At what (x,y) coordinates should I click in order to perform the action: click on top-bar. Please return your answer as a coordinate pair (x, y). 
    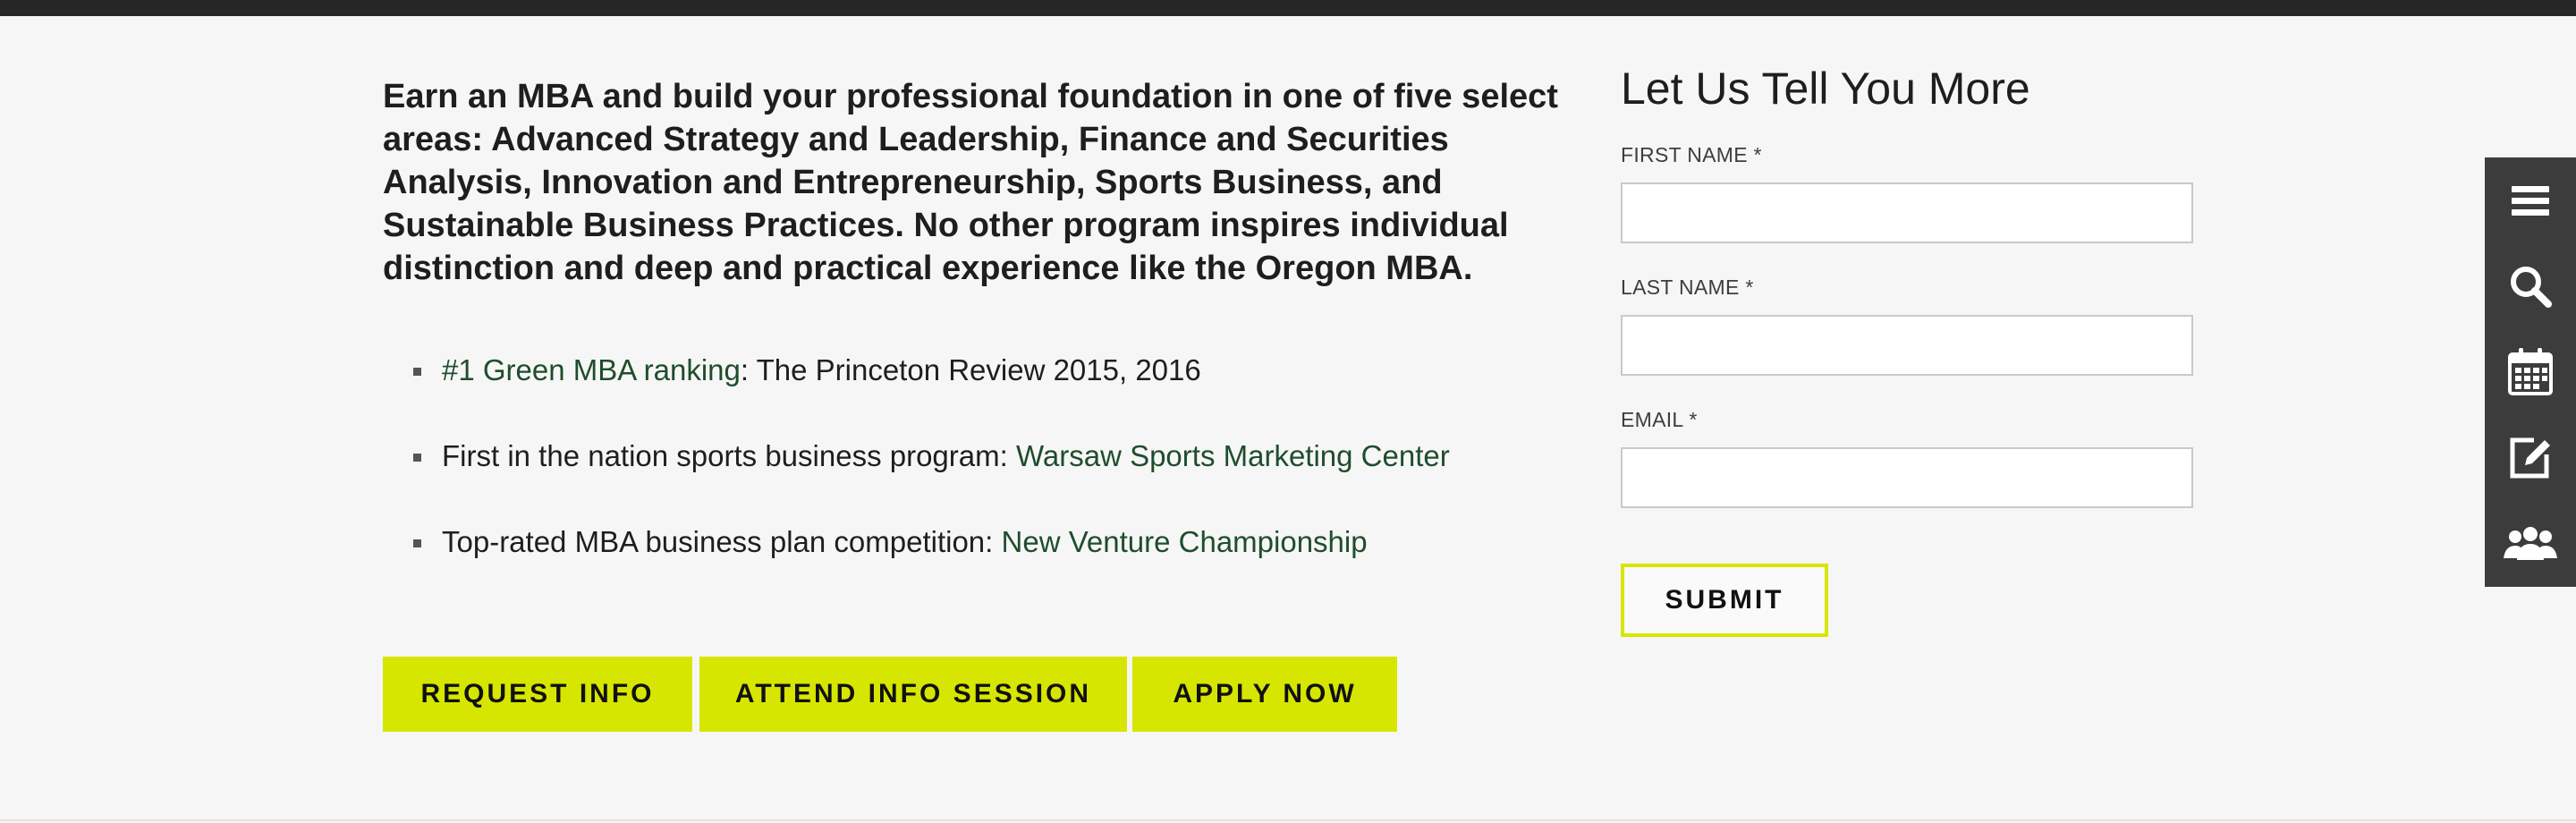
    Looking at the image, I should click on (1288, 8).